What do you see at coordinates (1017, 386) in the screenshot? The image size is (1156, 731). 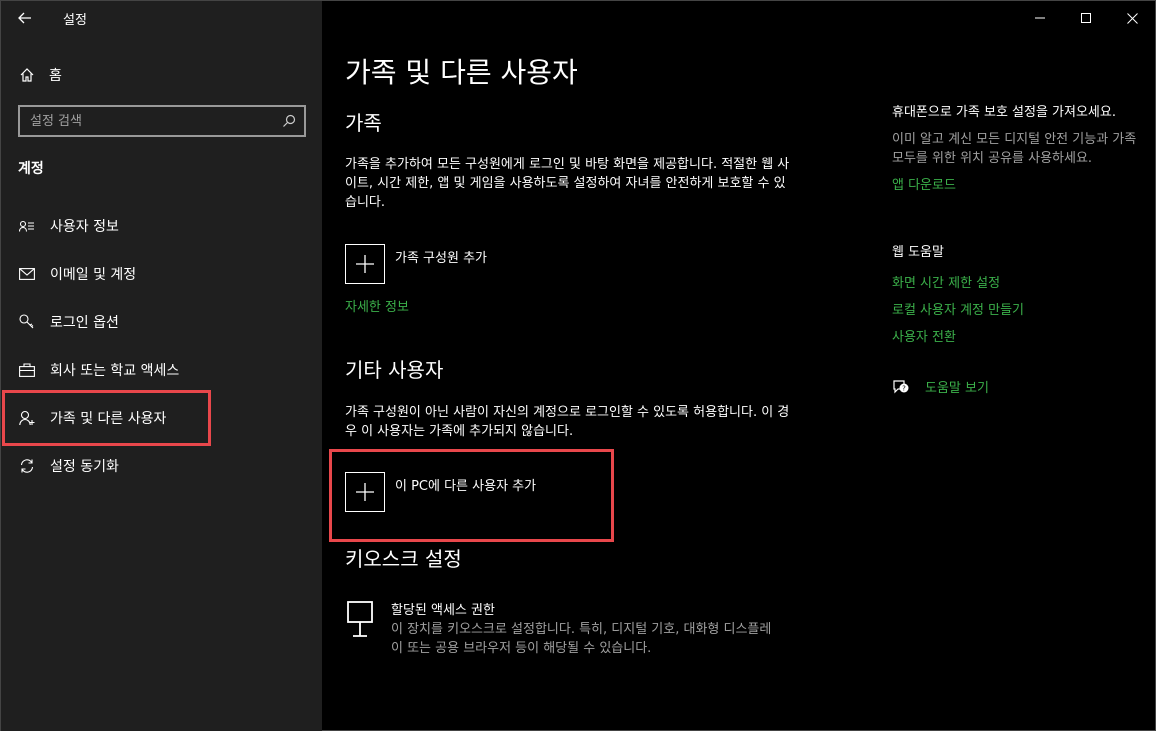 I see `get-help-row: ? 도움말 보기` at bounding box center [1017, 386].